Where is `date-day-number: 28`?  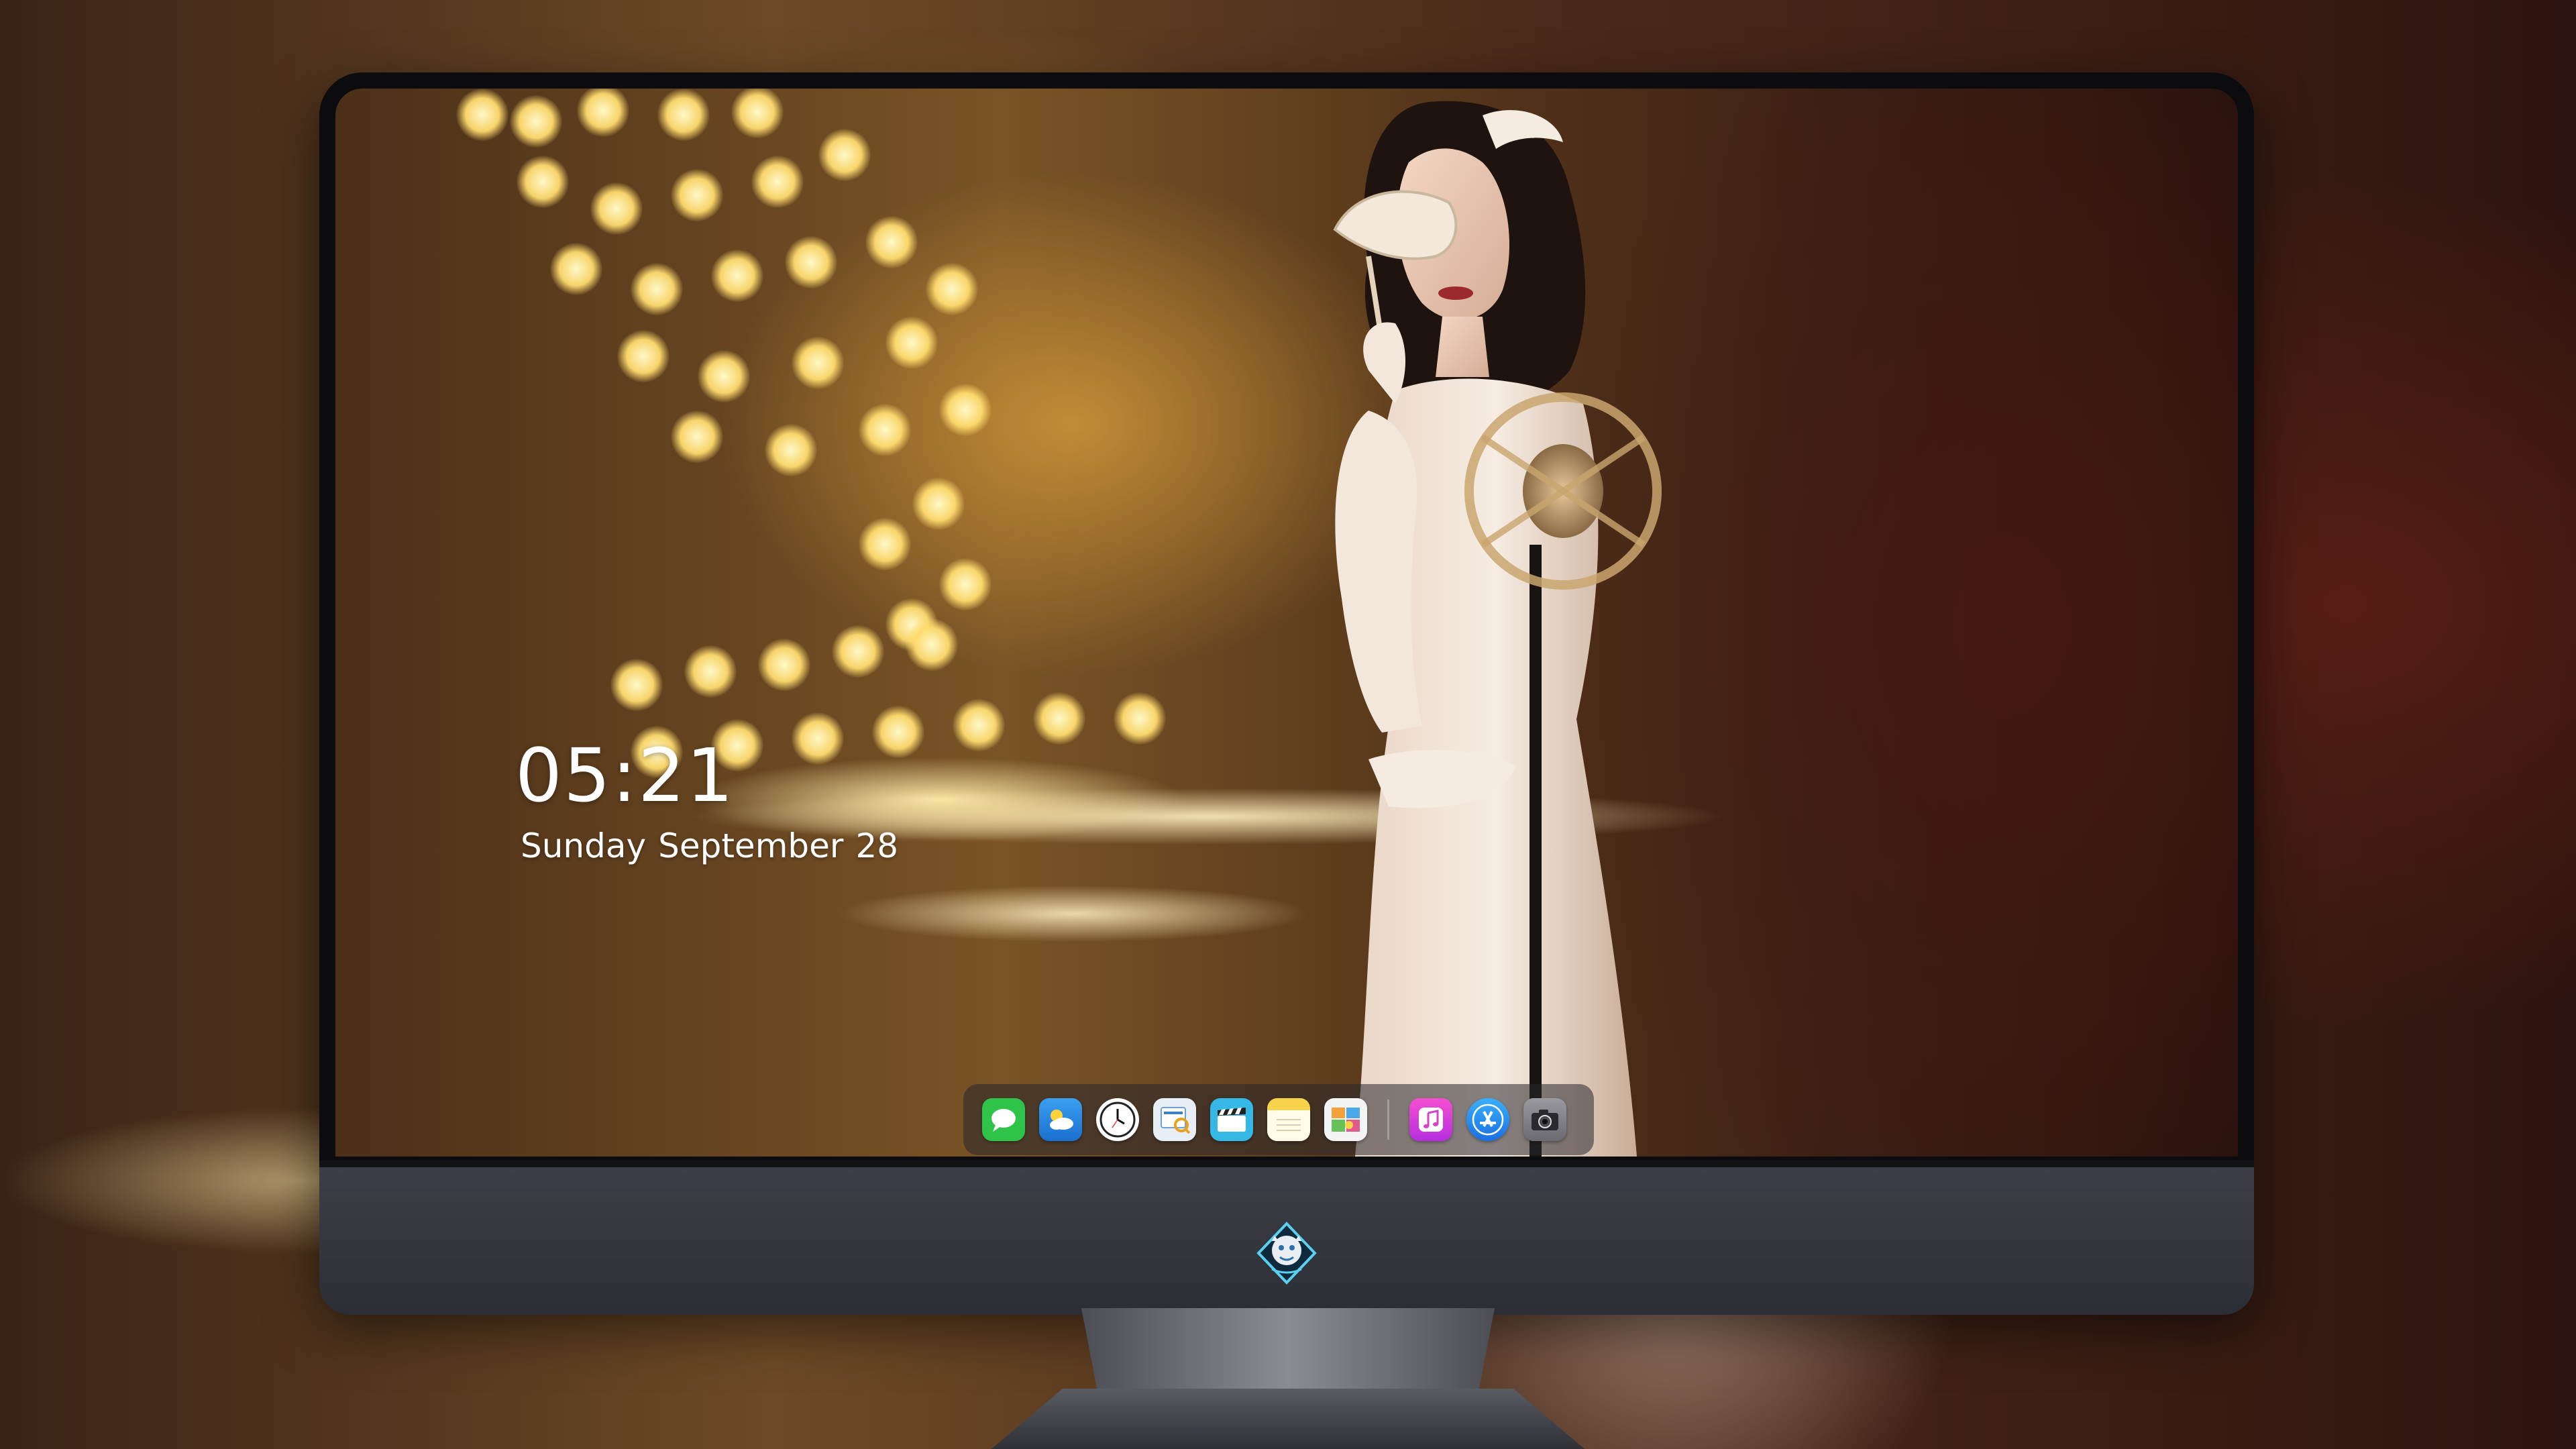 date-day-number: 28 is located at coordinates (877, 845).